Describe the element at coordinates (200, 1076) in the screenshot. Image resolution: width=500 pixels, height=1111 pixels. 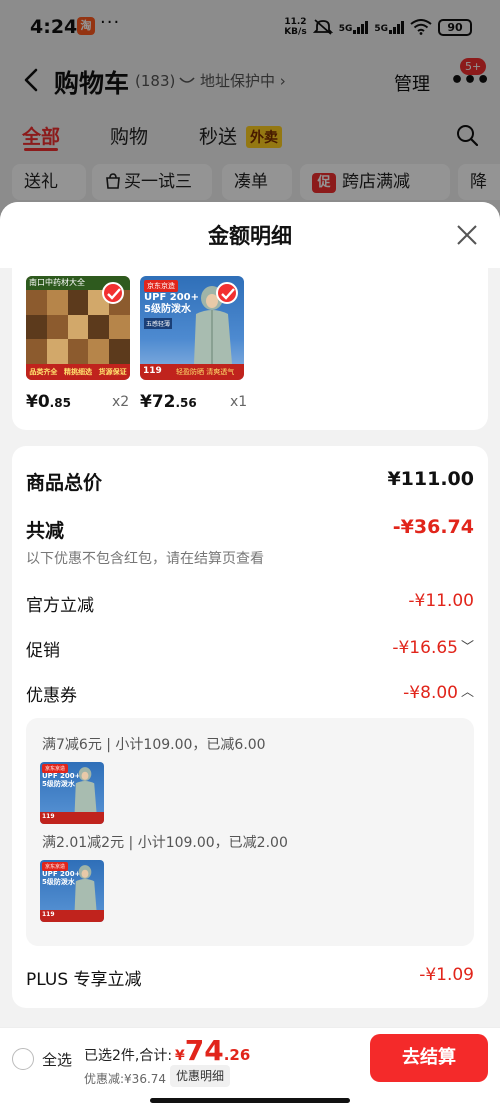
I see `discount-detail-button: 优惠明细` at that location.